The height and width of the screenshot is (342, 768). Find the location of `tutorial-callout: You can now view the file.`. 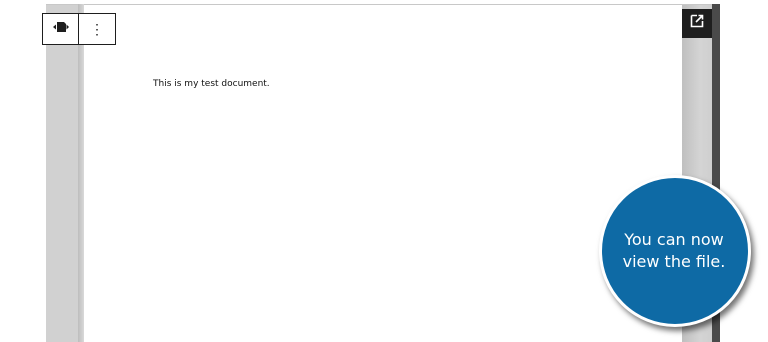

tutorial-callout: You can now view the file. is located at coordinates (675, 251).